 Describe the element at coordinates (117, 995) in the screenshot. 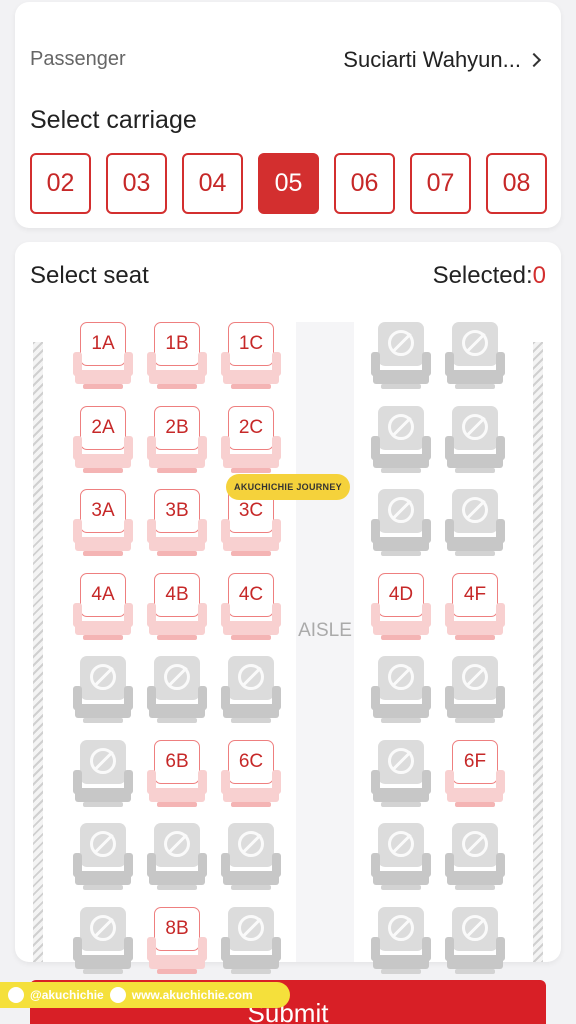

I see `globe-icon` at that location.